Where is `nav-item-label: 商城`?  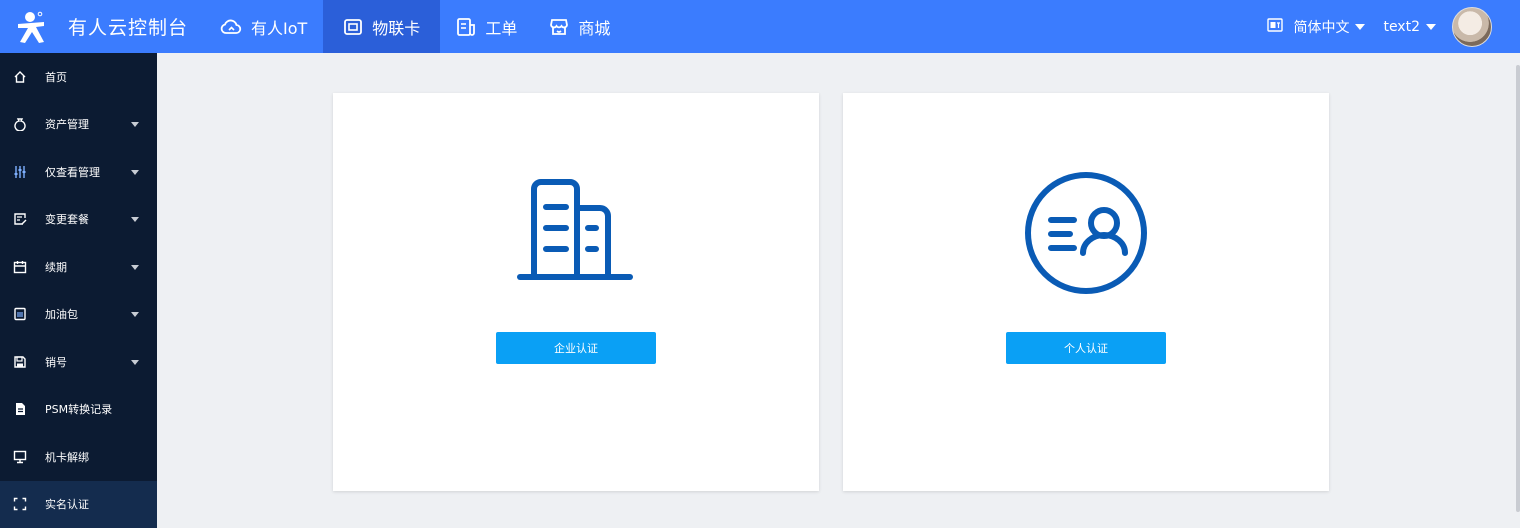 nav-item-label: 商城 is located at coordinates (594, 27).